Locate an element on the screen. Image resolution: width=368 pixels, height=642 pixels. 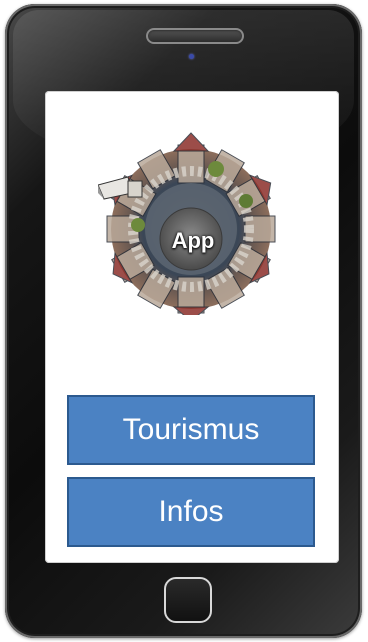
infos-button: Infos is located at coordinates (191, 512).